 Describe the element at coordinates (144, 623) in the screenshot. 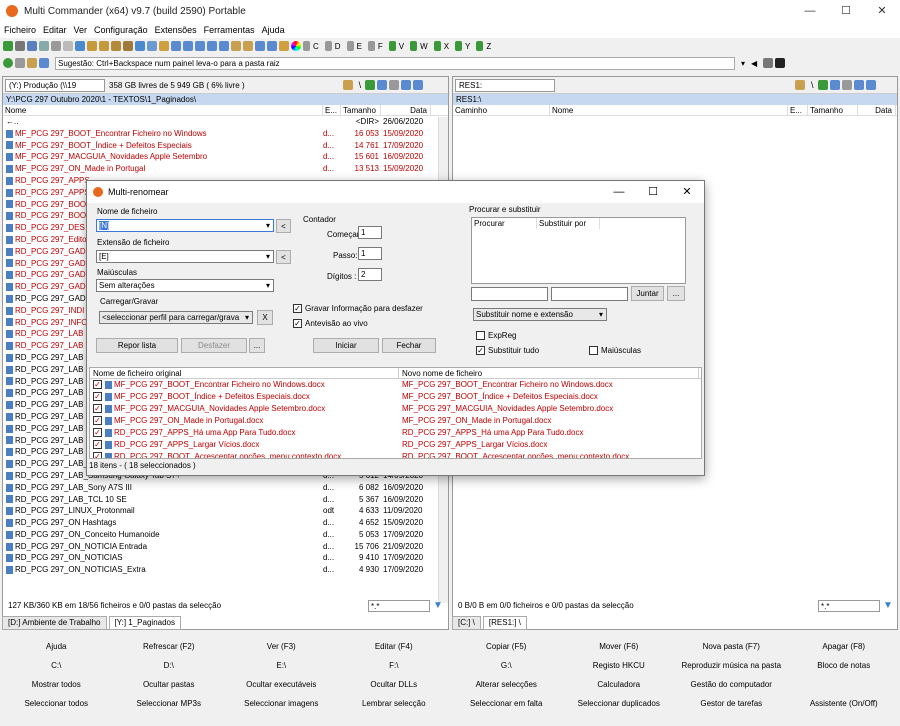

I see `tab-paginados: [Y:] 1_Paginados` at that location.